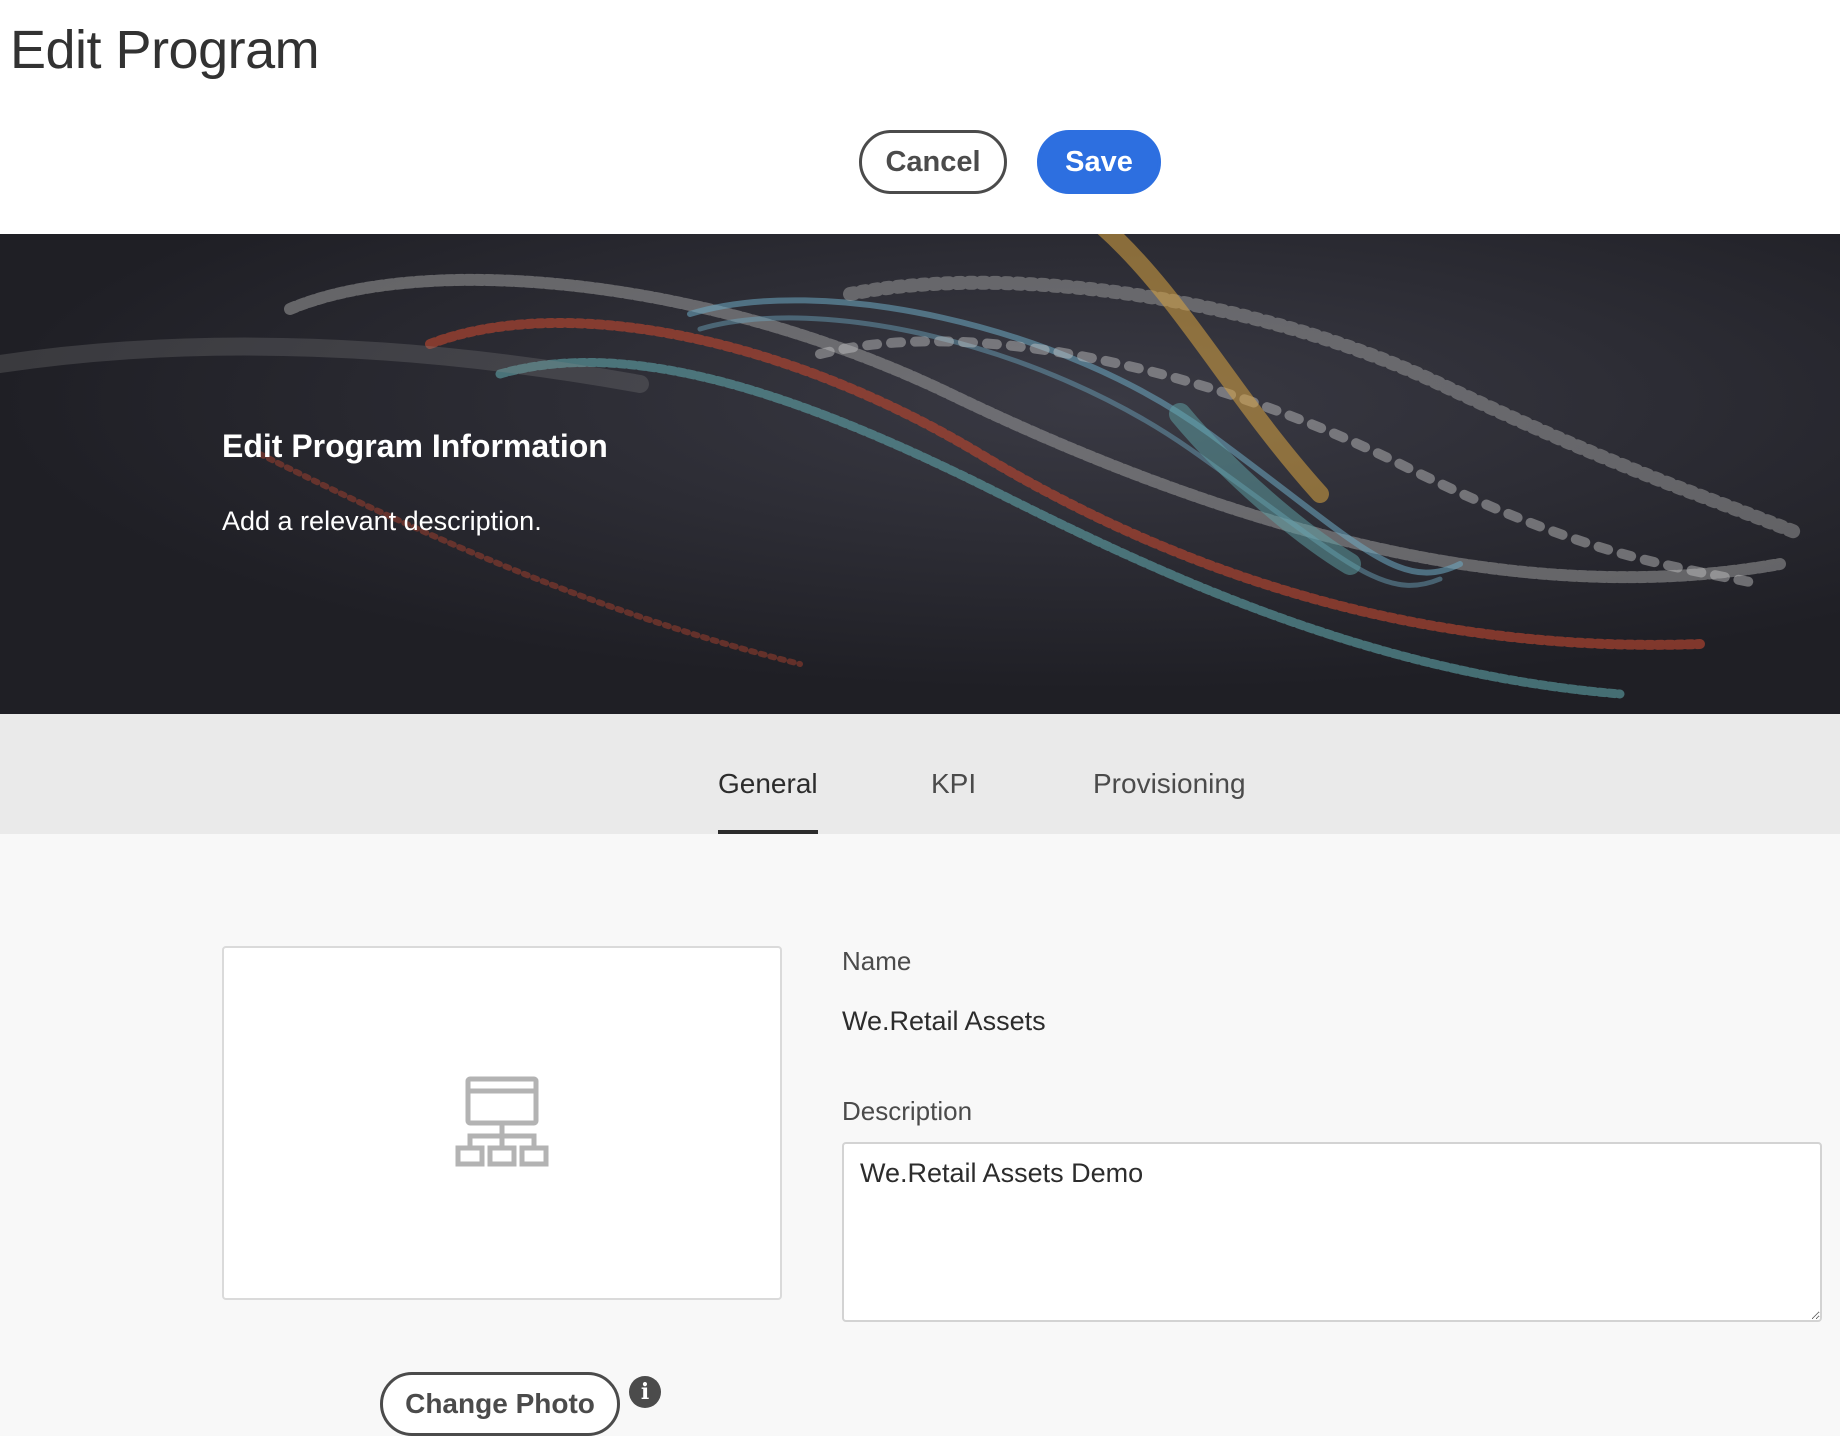  Describe the element at coordinates (382, 521) in the screenshot. I see `hero-description: Add a relevant description.` at that location.